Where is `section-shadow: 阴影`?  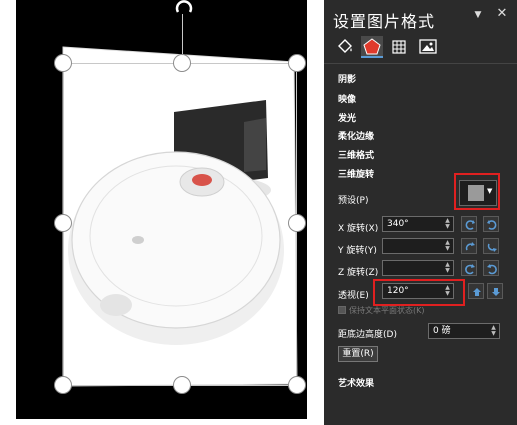
section-shadow: 阴影 is located at coordinates (347, 78).